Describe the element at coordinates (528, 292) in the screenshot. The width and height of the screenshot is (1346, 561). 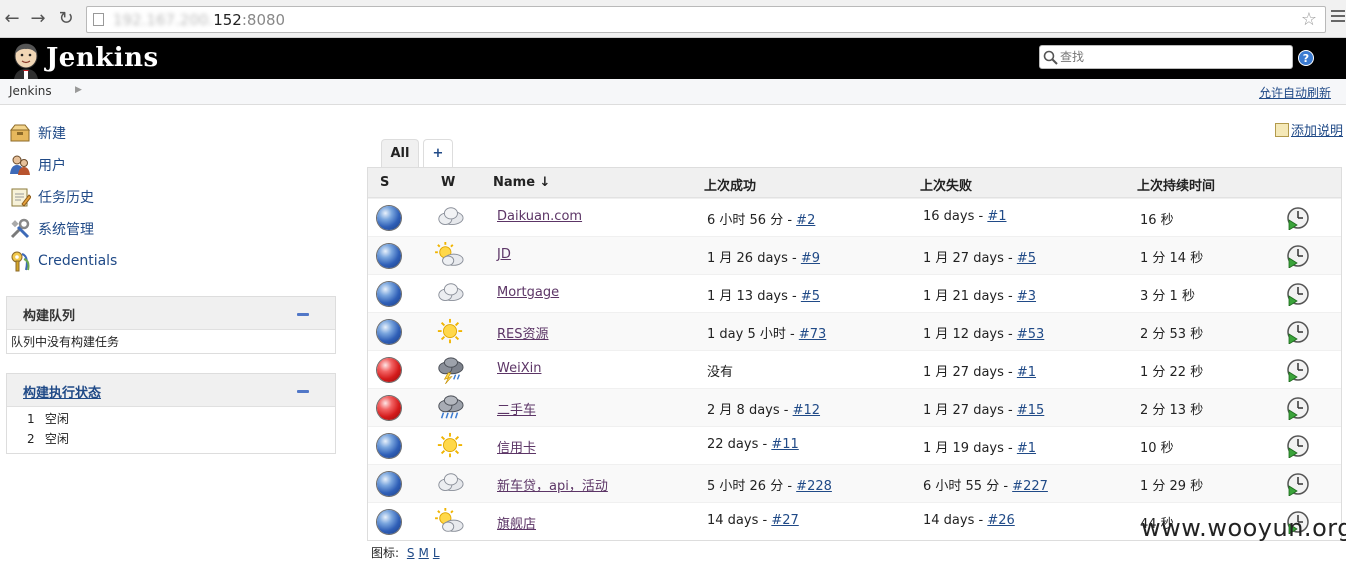
I see `job-name-link: Mortgage` at that location.